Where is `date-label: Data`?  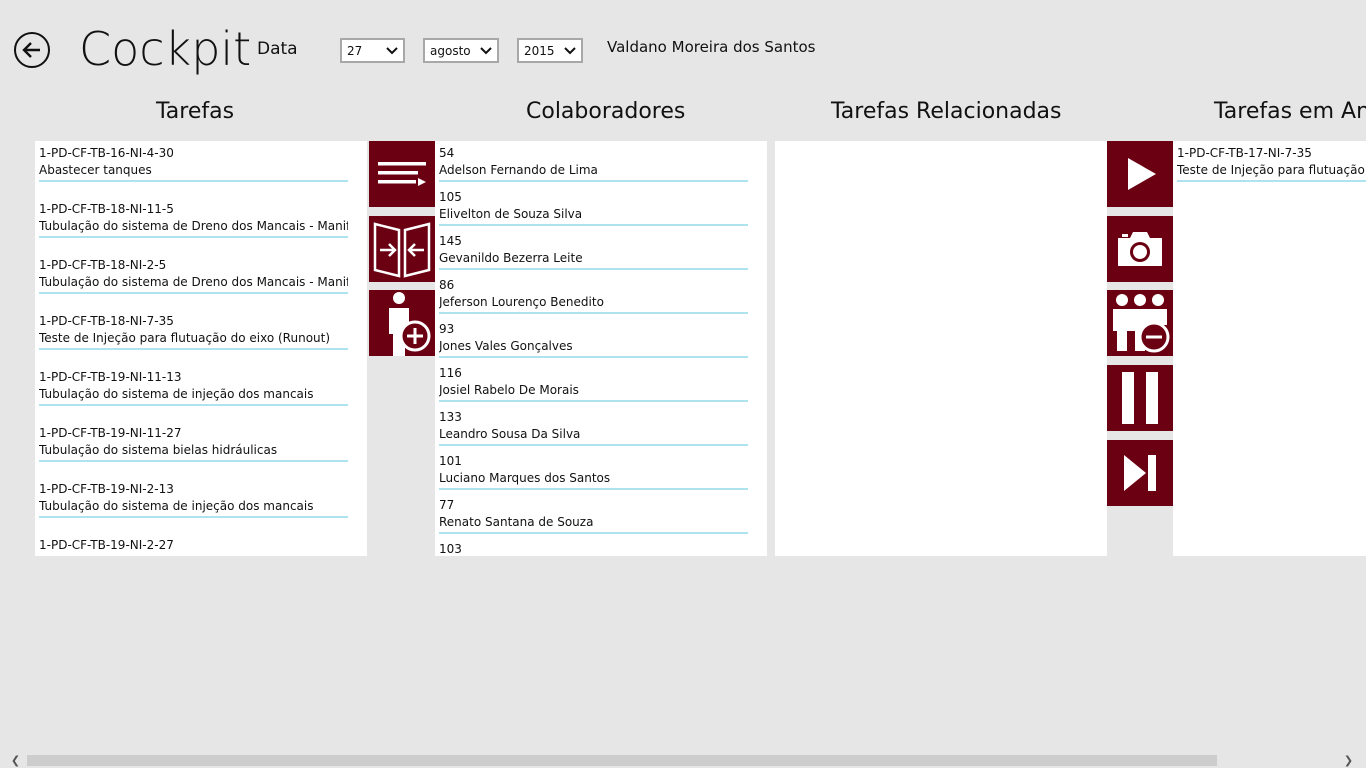 date-label: Data is located at coordinates (277, 49).